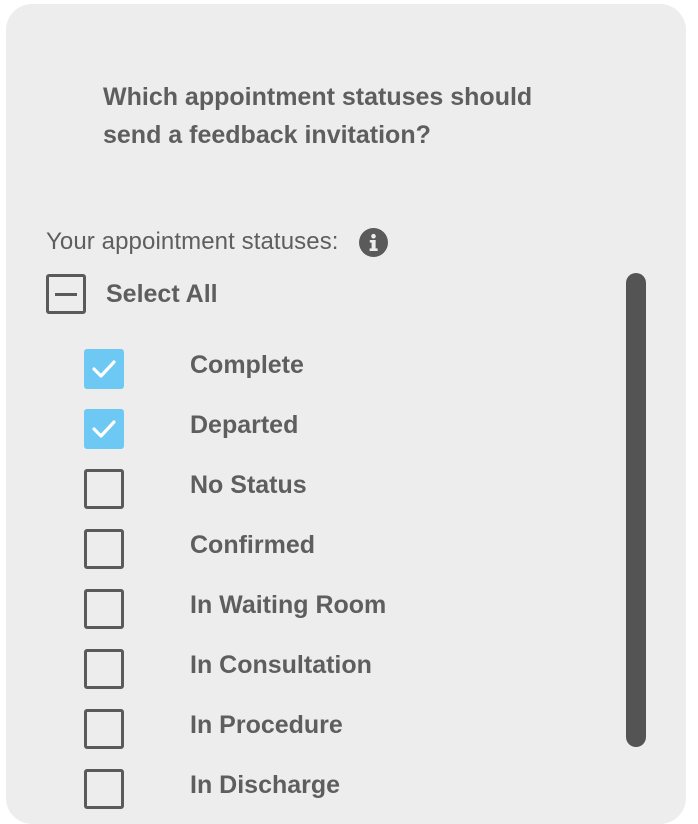 This screenshot has height=824, width=698. I want to click on dash-icon, so click(66, 294).